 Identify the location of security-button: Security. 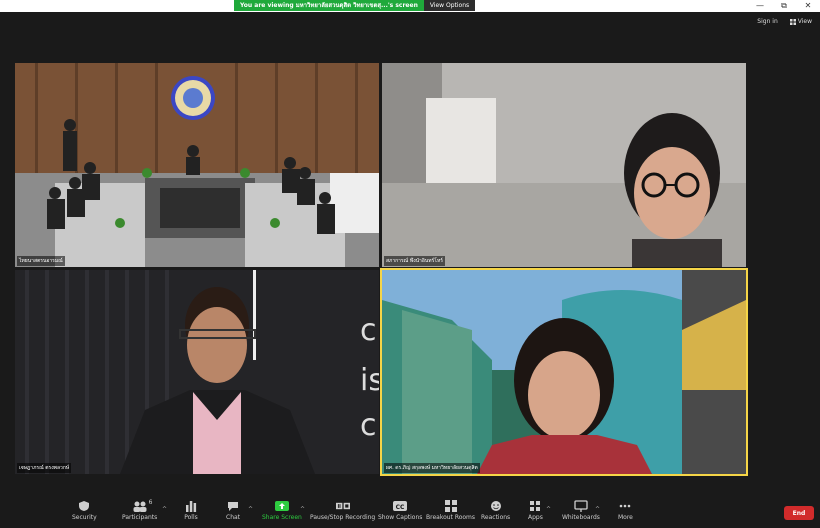
(84, 510).